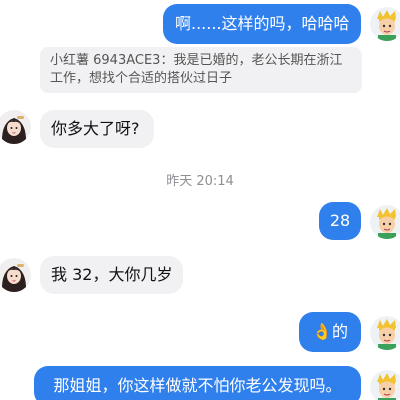 The width and height of the screenshot is (400, 400). What do you see at coordinates (200, 181) in the screenshot?
I see `timestamp-divider: 昨天 20:14` at bounding box center [200, 181].